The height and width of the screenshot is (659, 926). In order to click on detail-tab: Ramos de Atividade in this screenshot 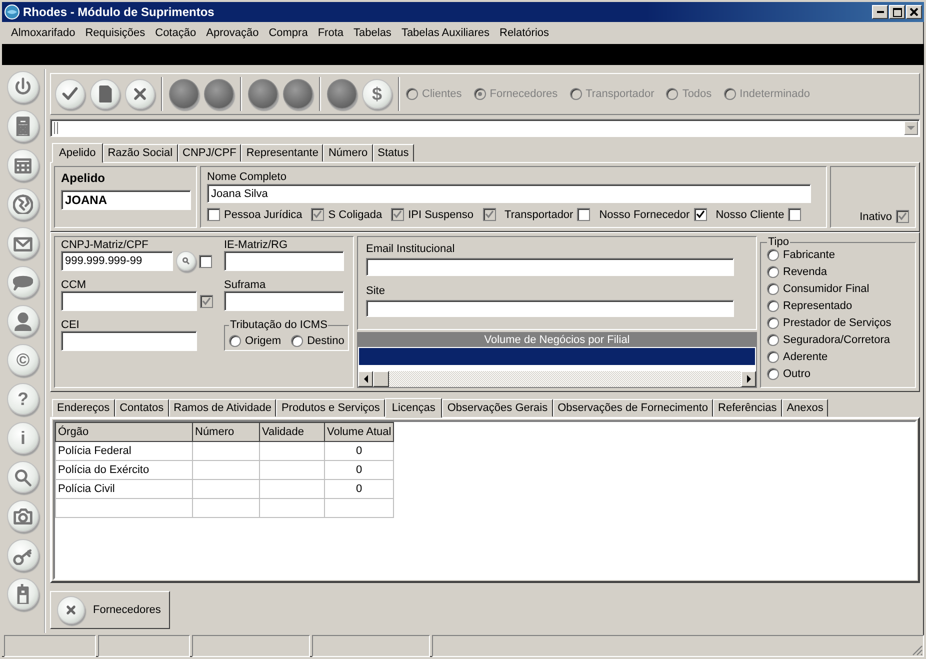, I will do `click(222, 408)`.